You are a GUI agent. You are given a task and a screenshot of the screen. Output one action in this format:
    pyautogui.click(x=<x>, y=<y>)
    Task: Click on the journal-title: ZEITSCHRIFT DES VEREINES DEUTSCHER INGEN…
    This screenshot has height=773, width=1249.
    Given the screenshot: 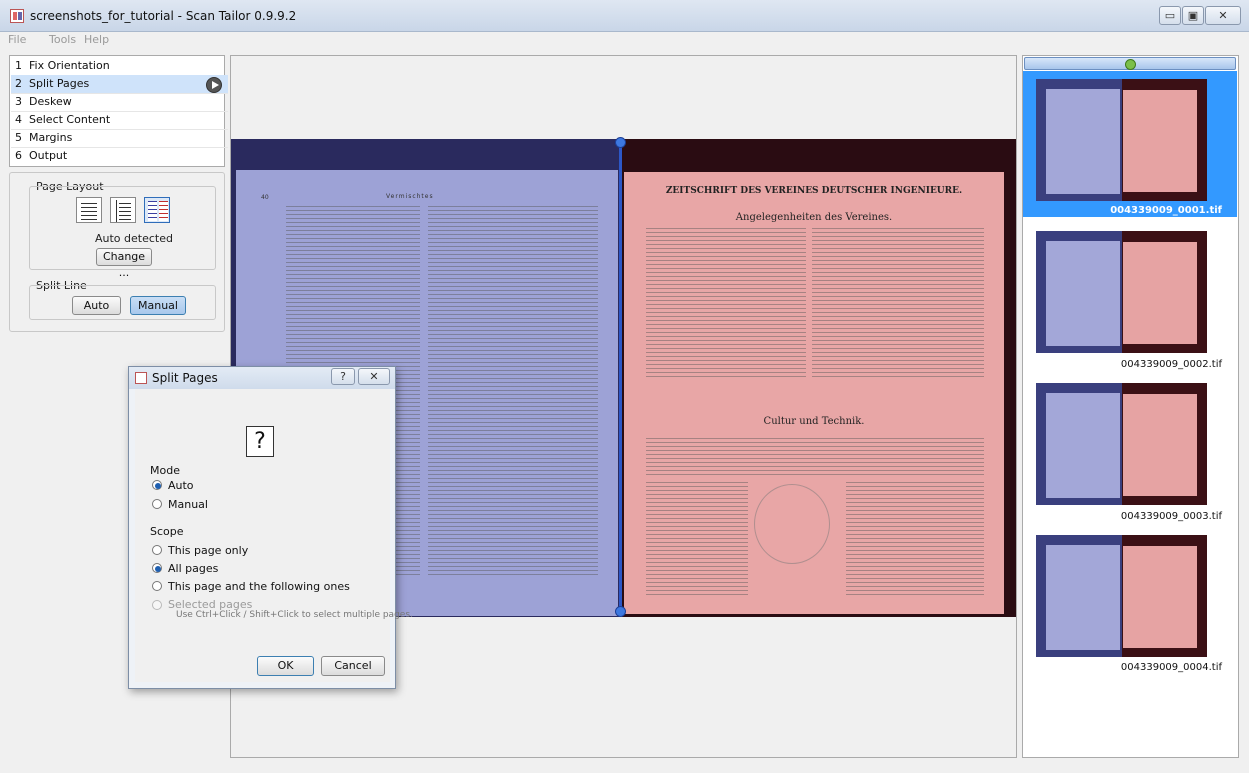 What is the action you would take?
    pyautogui.click(x=814, y=191)
    